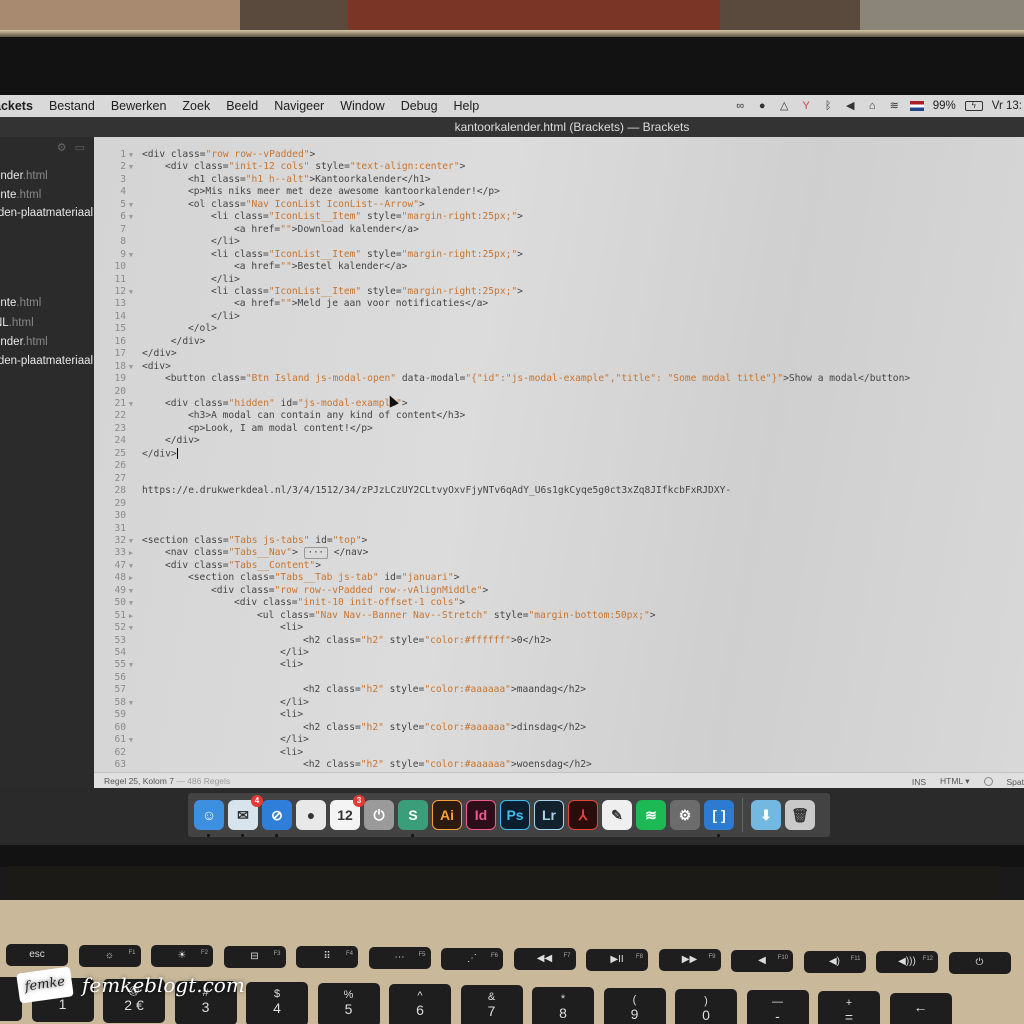 This screenshot has height=1024, width=1024. Describe the element at coordinates (245, 816) in the screenshot. I see `mail-icon: ✉ 4` at that location.